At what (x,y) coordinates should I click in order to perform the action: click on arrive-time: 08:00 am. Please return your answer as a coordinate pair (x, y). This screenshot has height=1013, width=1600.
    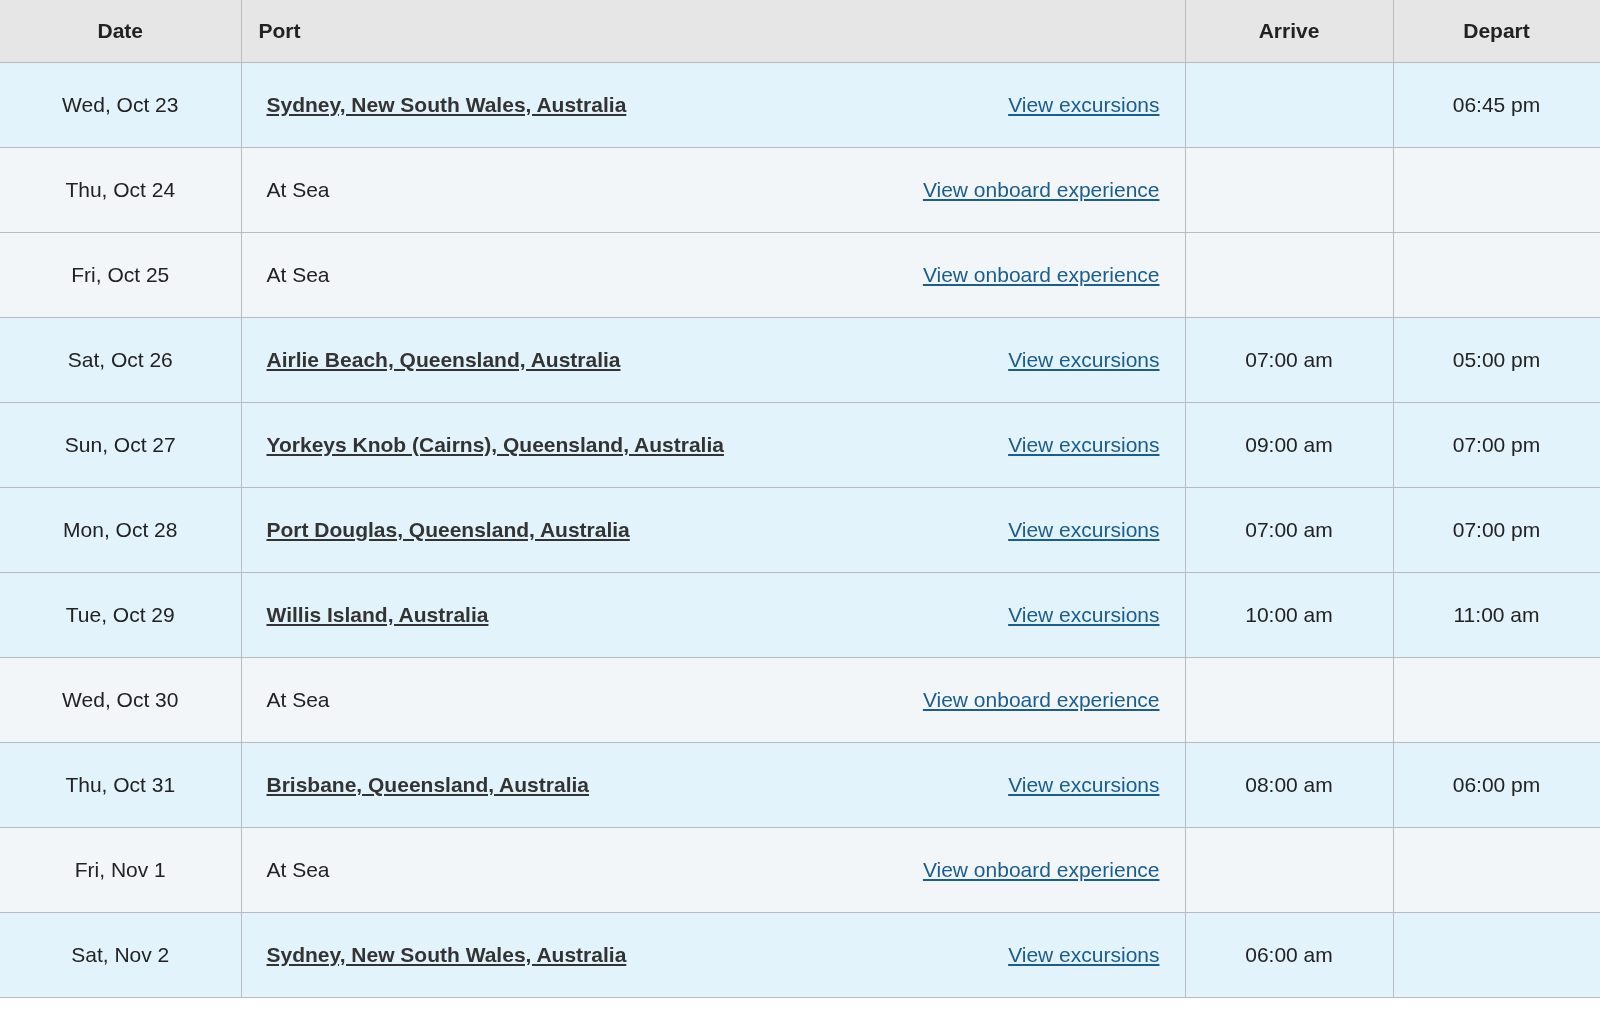
    Looking at the image, I should click on (1289, 784).